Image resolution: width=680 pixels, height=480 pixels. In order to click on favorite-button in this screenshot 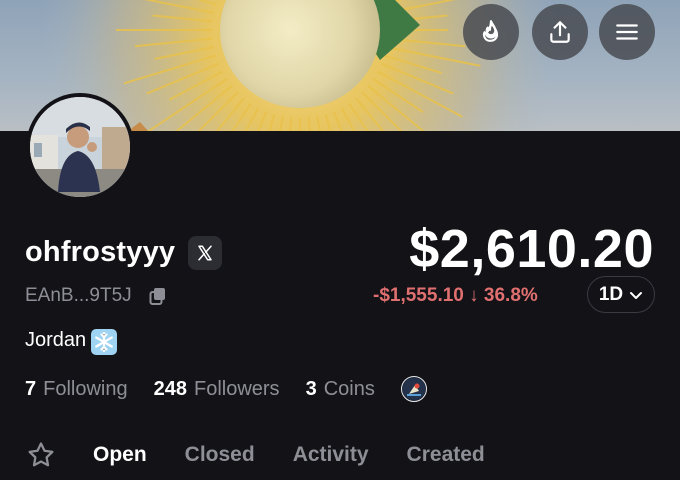, I will do `click(41, 455)`.